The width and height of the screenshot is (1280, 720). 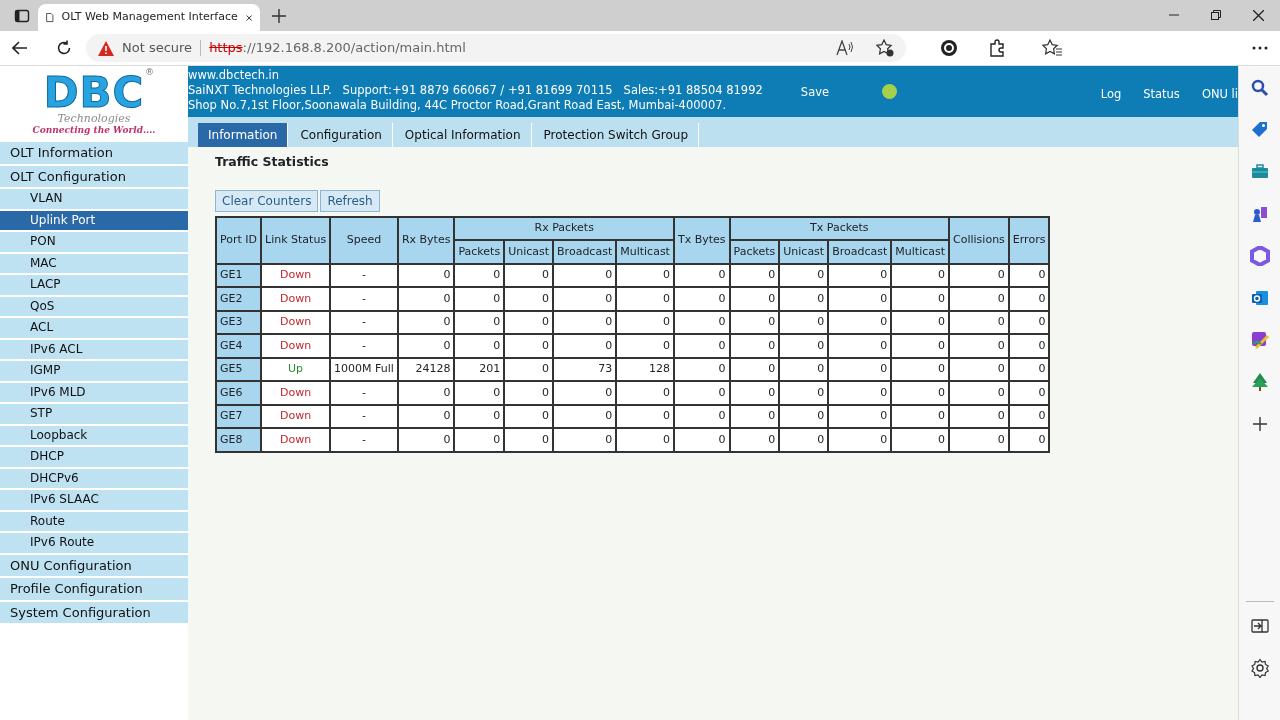 I want to click on sidebar-subitem: VLAN, so click(x=94, y=199).